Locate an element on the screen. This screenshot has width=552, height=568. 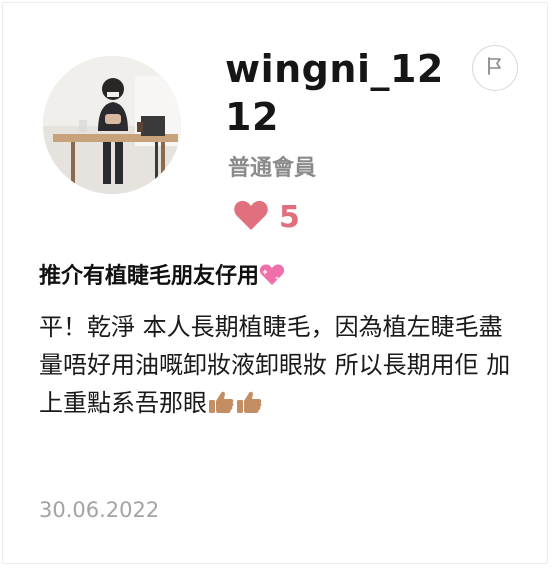
like-count: 5 is located at coordinates (289, 217).